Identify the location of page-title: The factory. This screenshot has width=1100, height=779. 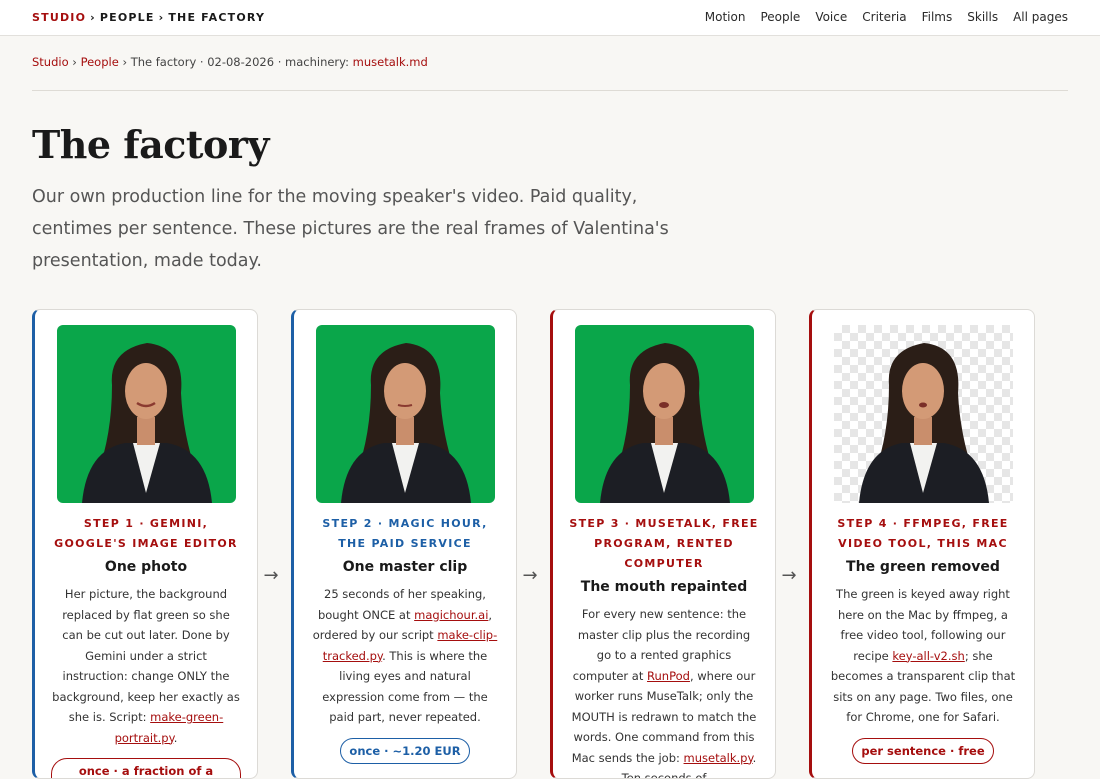
(150, 144).